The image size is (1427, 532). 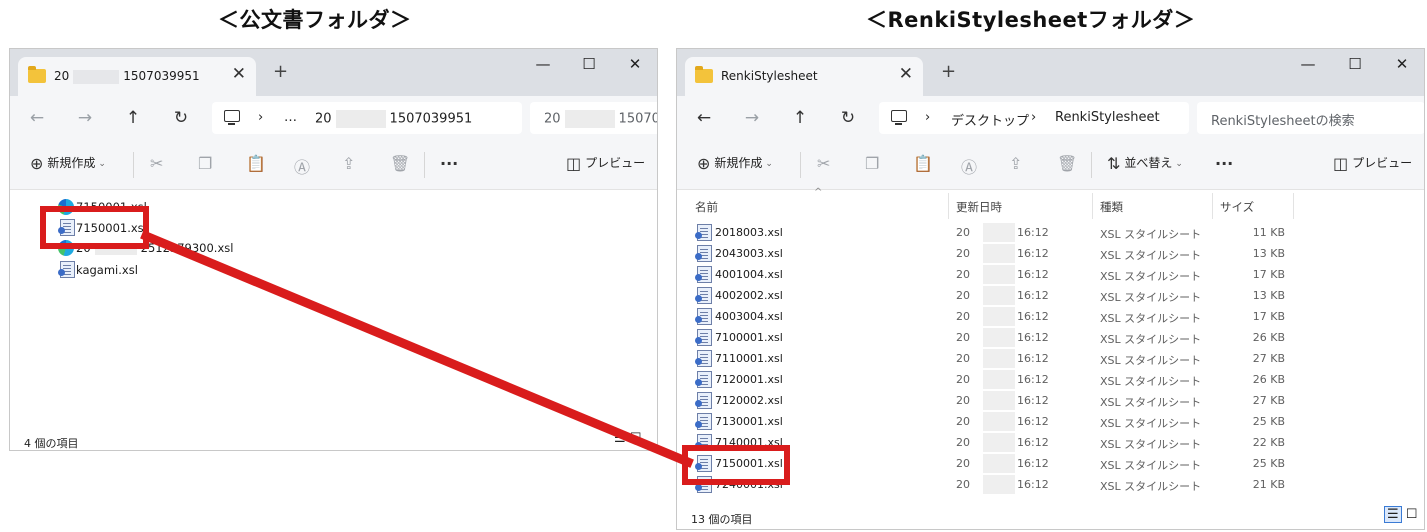 I want to click on right-caption: ＜RenkiStylesheetフォルダ＞, so click(x=1031, y=20).